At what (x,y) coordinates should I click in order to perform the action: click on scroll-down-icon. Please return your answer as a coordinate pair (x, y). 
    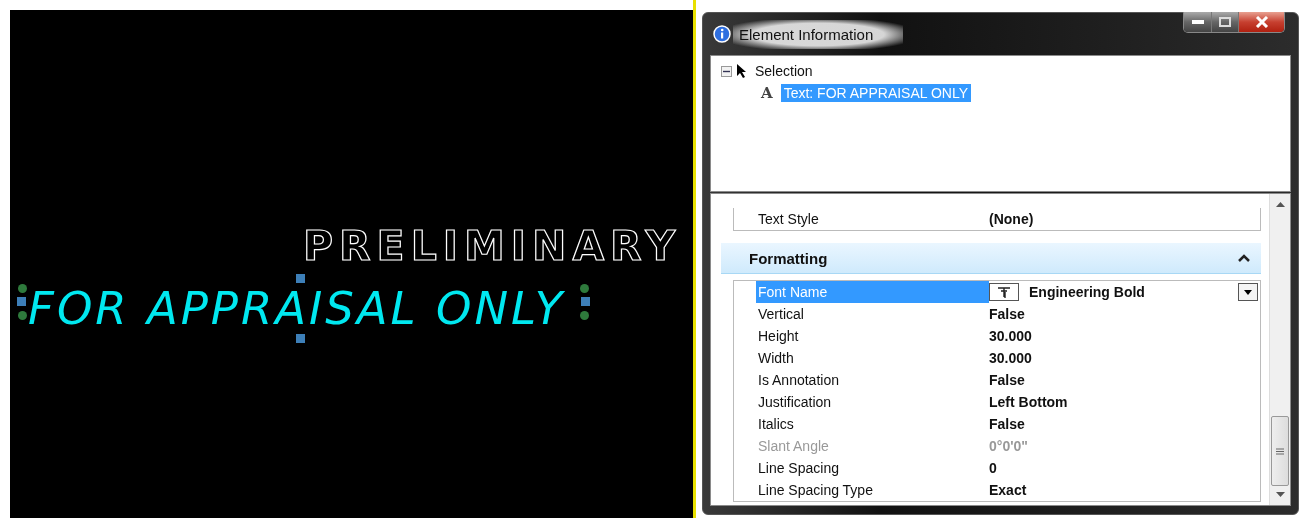
    Looking at the image, I should click on (1280, 494).